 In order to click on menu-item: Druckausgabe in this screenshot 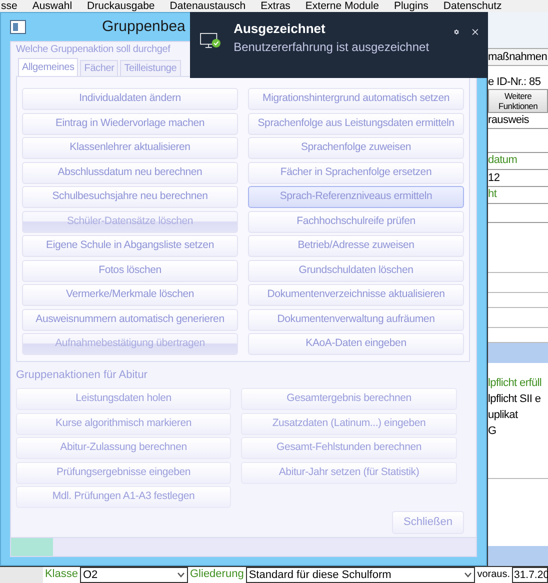, I will do `click(121, 6)`.